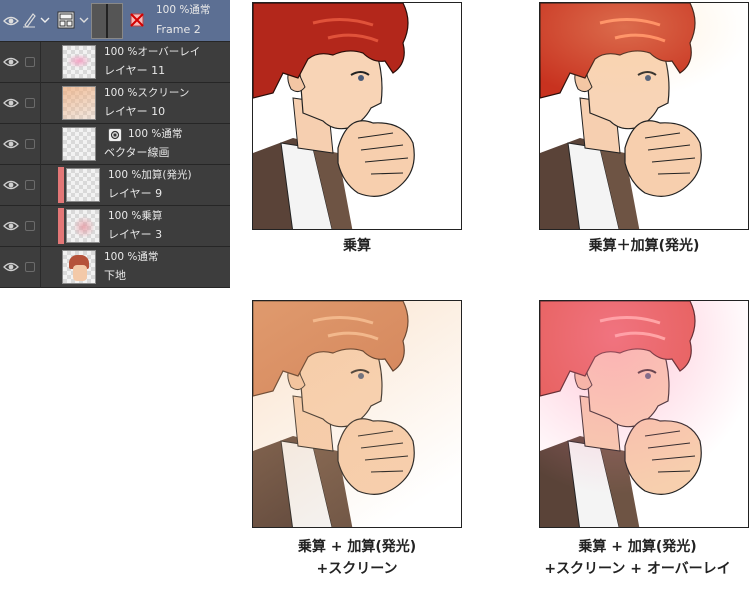 The height and width of the screenshot is (589, 750). Describe the element at coordinates (644, 414) in the screenshot. I see `comparison-image-all-modes` at that location.